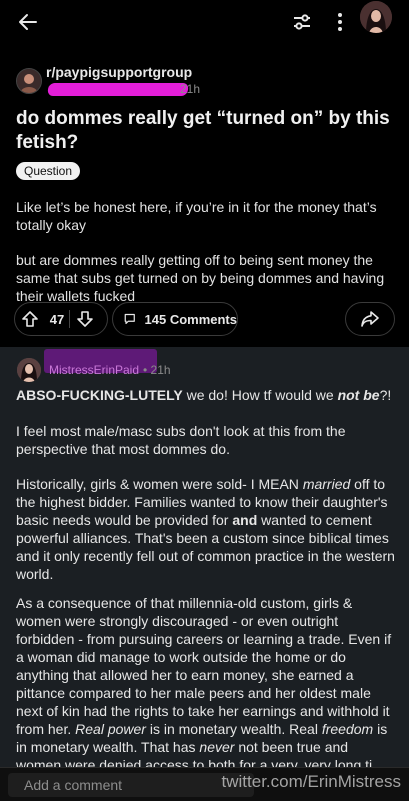 The image size is (409, 801). I want to click on redaction-mark, so click(118, 89).